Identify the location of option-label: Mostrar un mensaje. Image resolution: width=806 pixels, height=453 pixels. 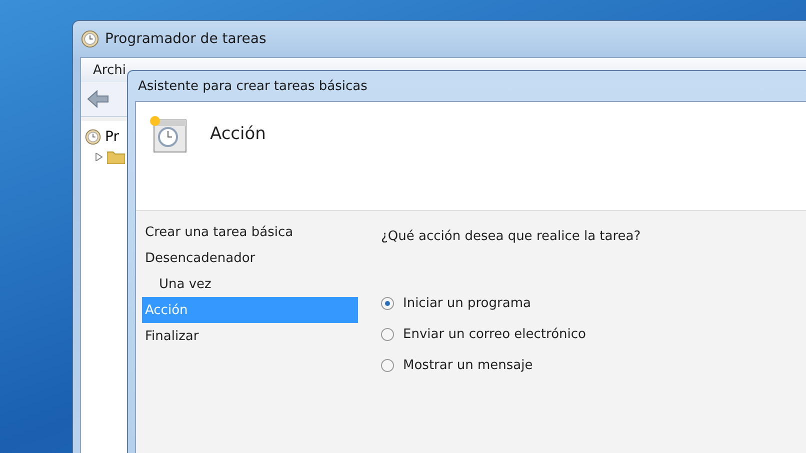
(468, 365).